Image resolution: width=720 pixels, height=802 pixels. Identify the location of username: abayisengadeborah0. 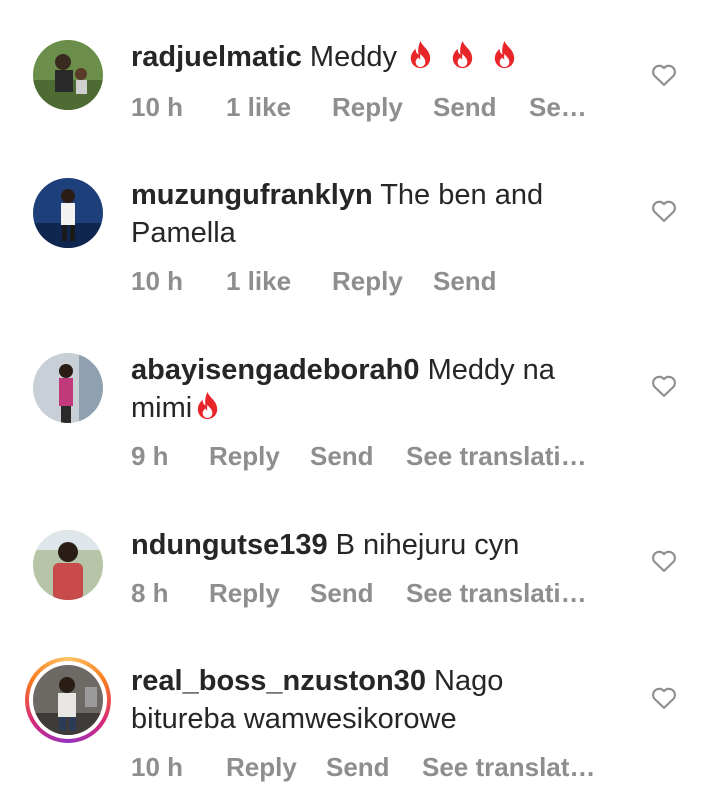
(275, 370).